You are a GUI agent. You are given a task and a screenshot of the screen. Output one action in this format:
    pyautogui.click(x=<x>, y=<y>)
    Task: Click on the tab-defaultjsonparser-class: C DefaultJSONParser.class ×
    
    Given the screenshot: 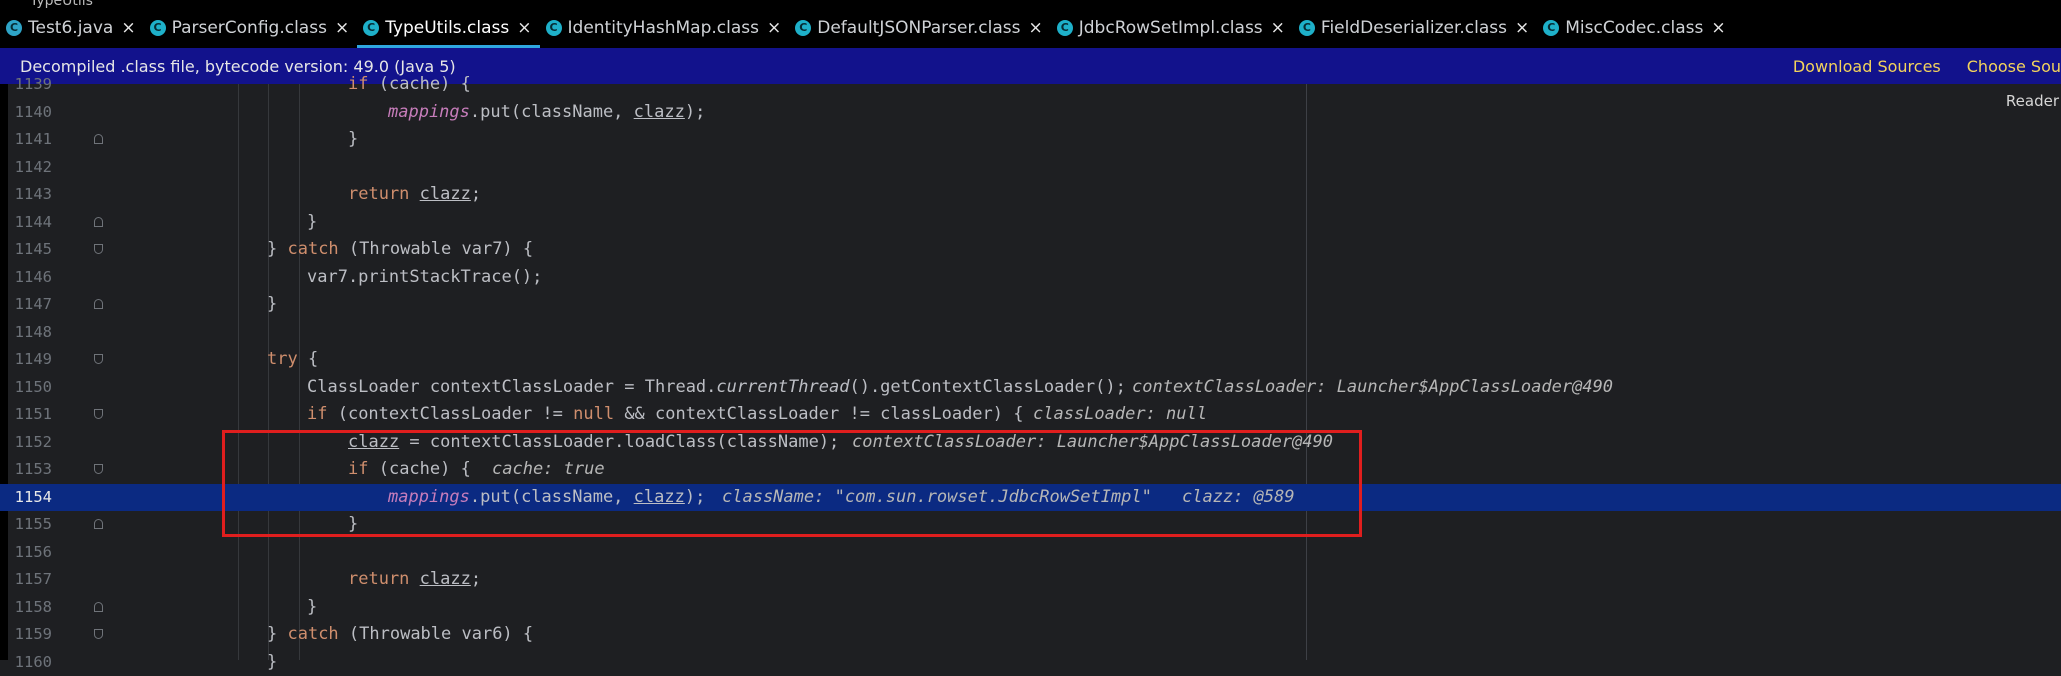 What is the action you would take?
    pyautogui.click(x=920, y=29)
    